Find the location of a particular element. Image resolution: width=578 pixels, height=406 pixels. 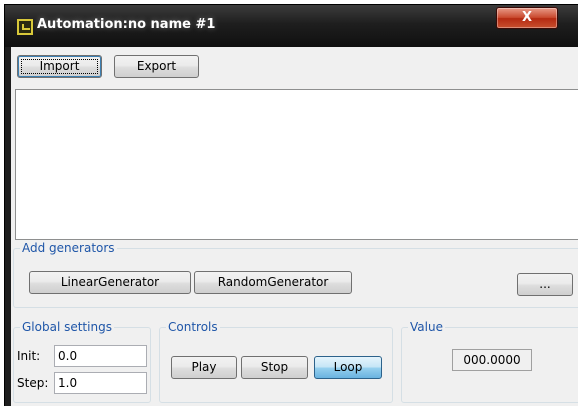

play-button: Play is located at coordinates (204, 367).